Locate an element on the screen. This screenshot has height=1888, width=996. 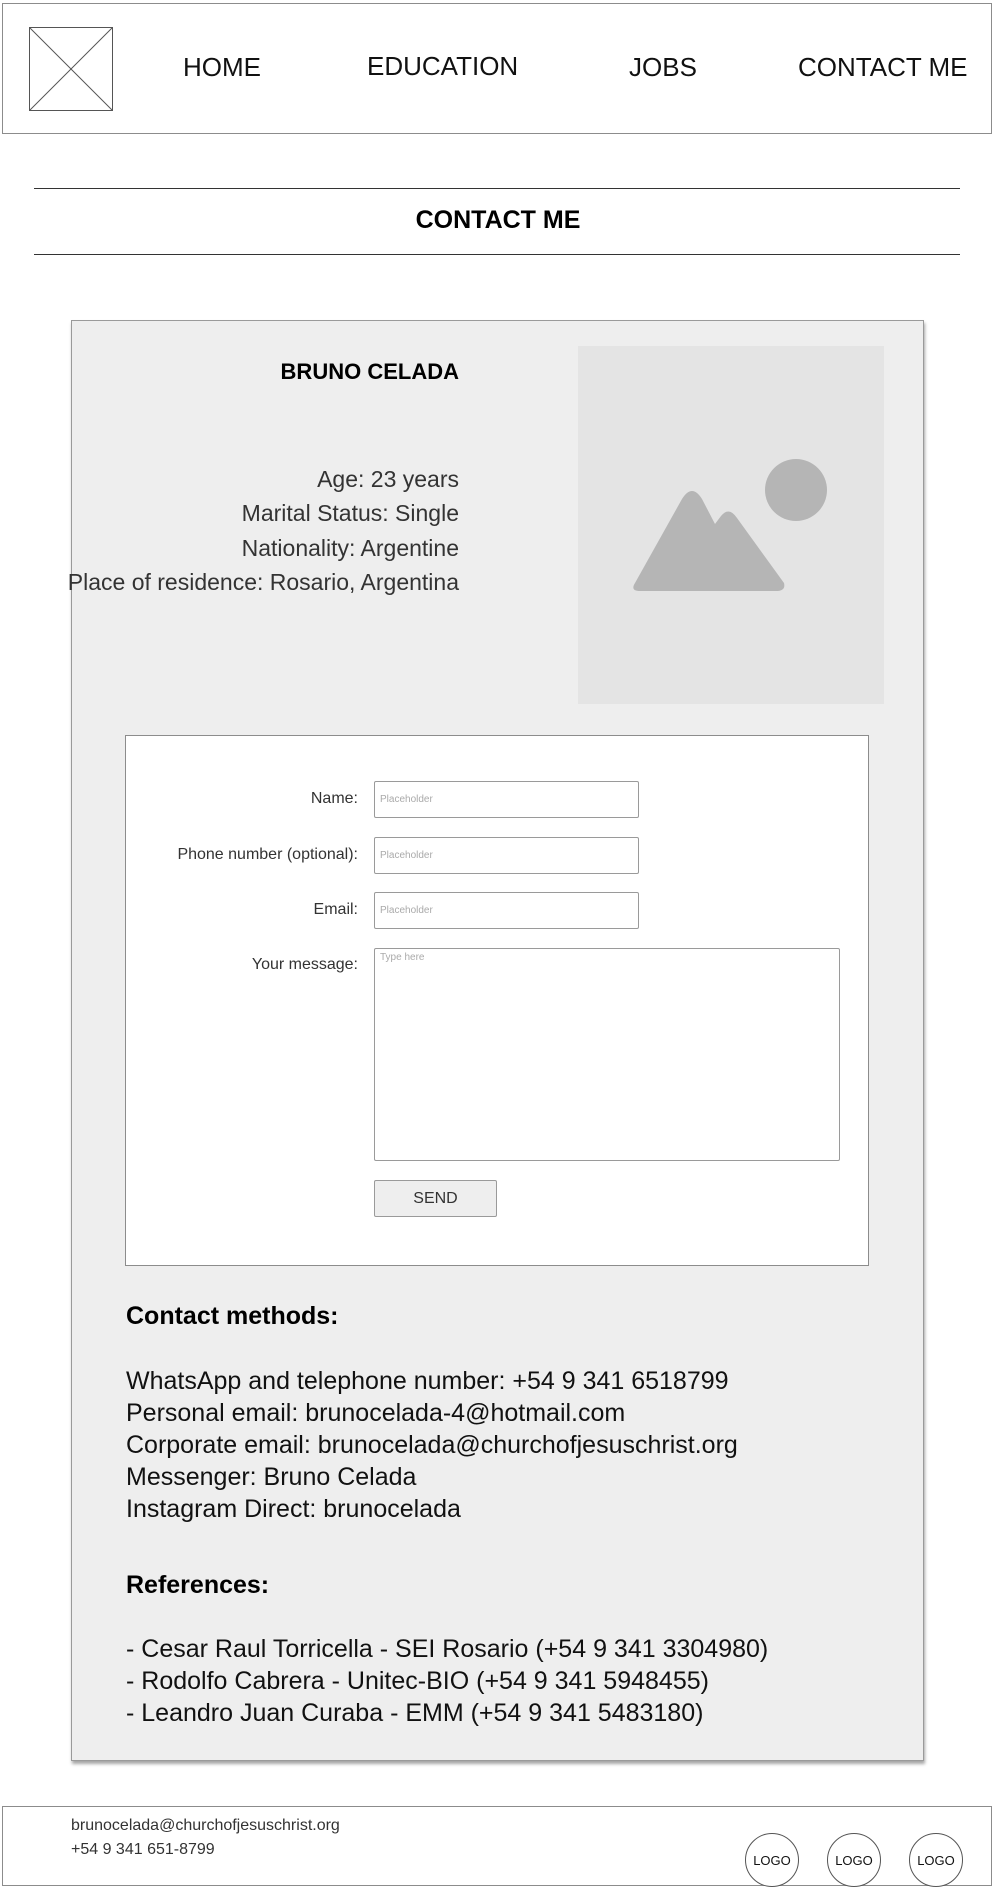
email-label: Email: is located at coordinates (335, 909).